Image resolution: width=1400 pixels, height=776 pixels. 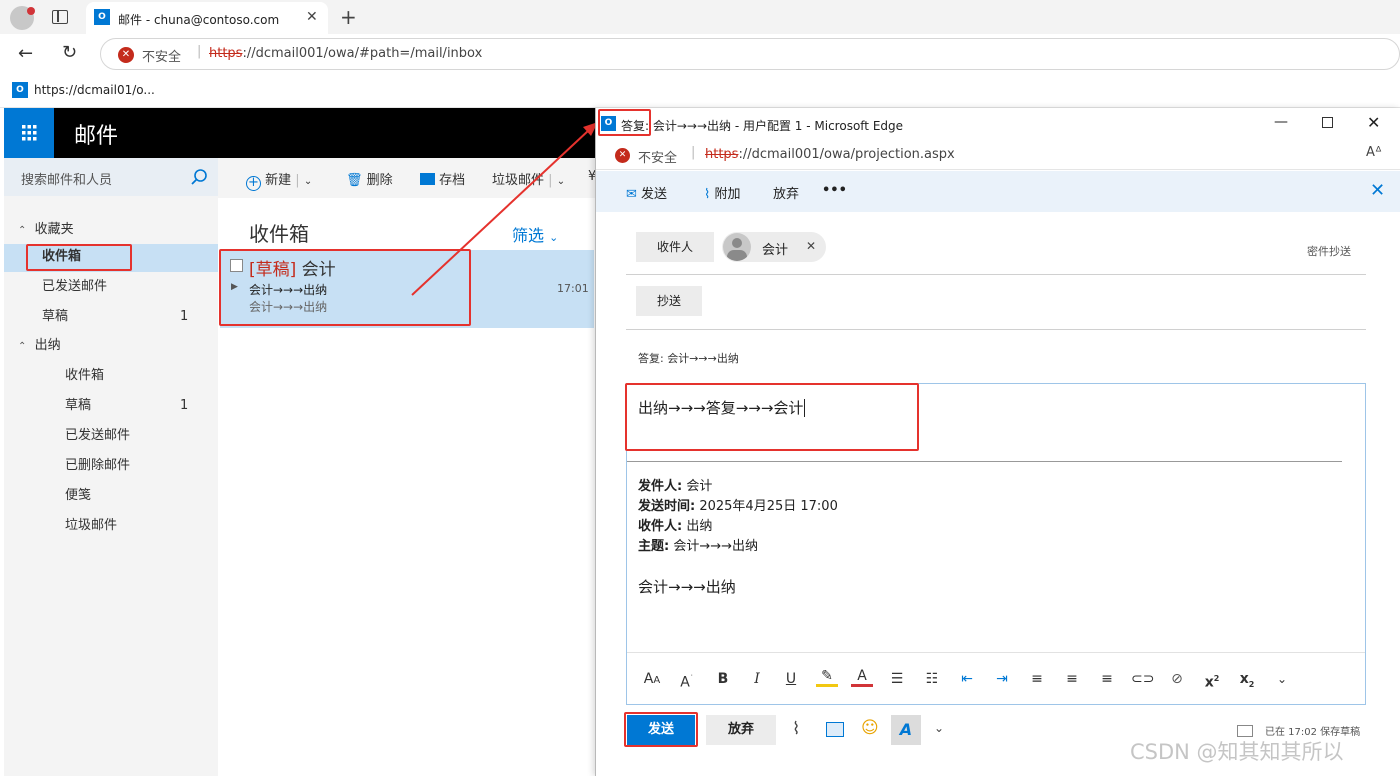 What do you see at coordinates (996, 652) in the screenshot?
I see `format-divider` at bounding box center [996, 652].